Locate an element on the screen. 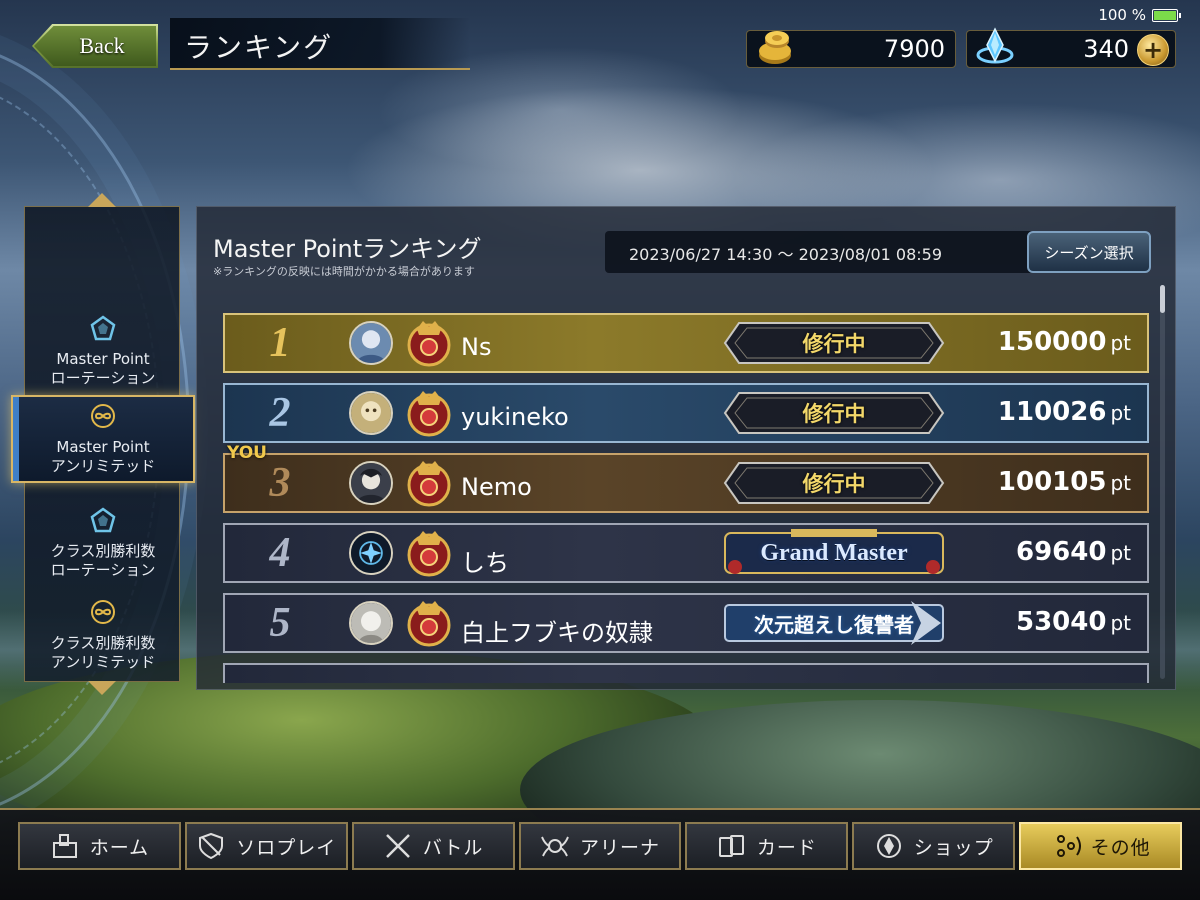 This screenshot has height=900, width=1200. season-select-button: シーズン選択 is located at coordinates (1089, 252).